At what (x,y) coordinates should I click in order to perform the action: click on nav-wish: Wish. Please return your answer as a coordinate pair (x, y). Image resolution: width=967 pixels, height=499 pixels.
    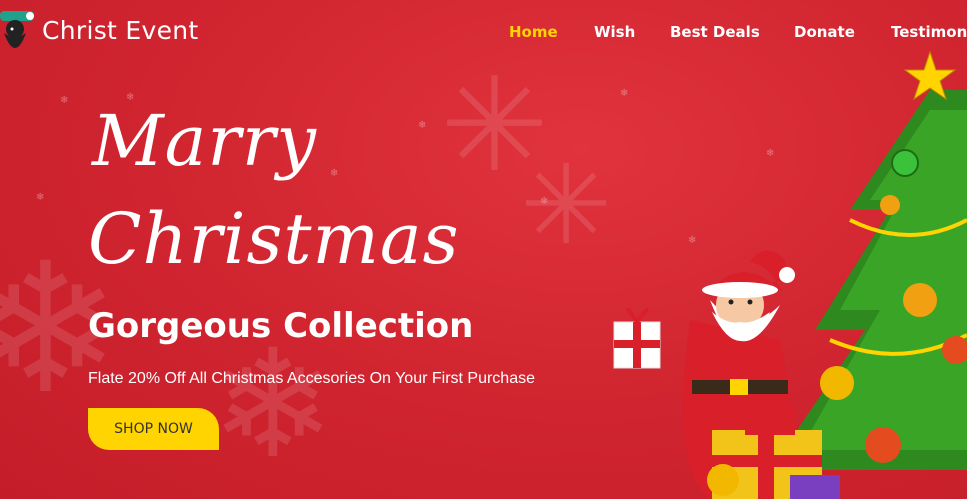
    Looking at the image, I should click on (614, 32).